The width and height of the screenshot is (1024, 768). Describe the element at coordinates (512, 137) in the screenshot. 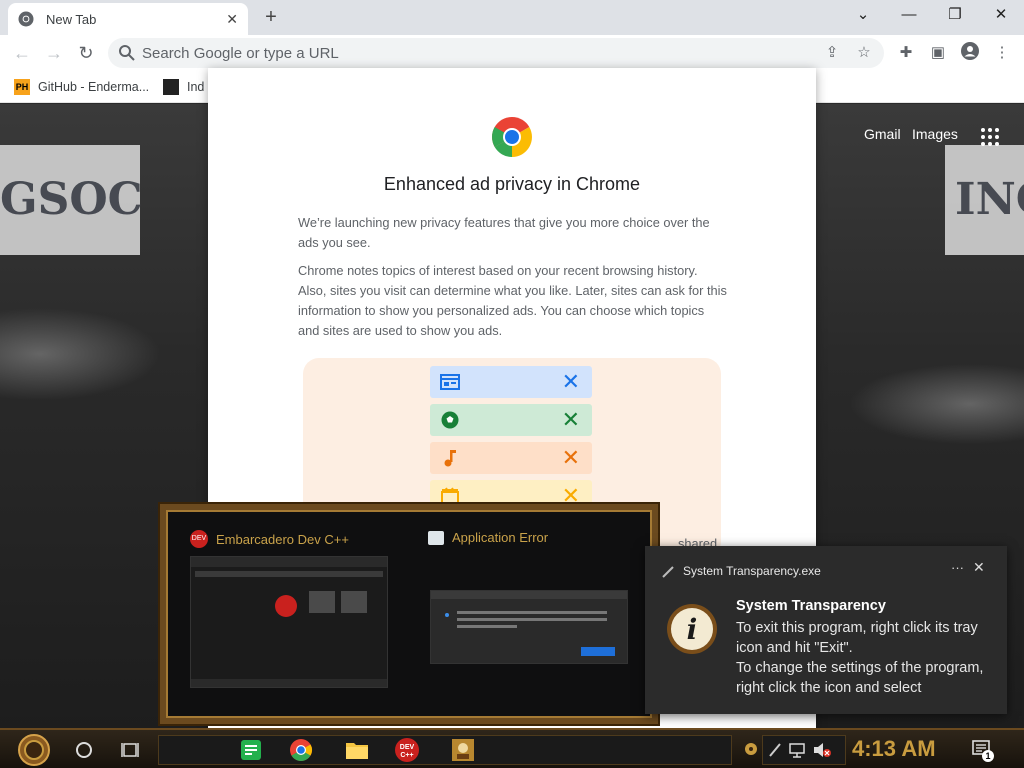

I see `chrome-logo-icon` at that location.